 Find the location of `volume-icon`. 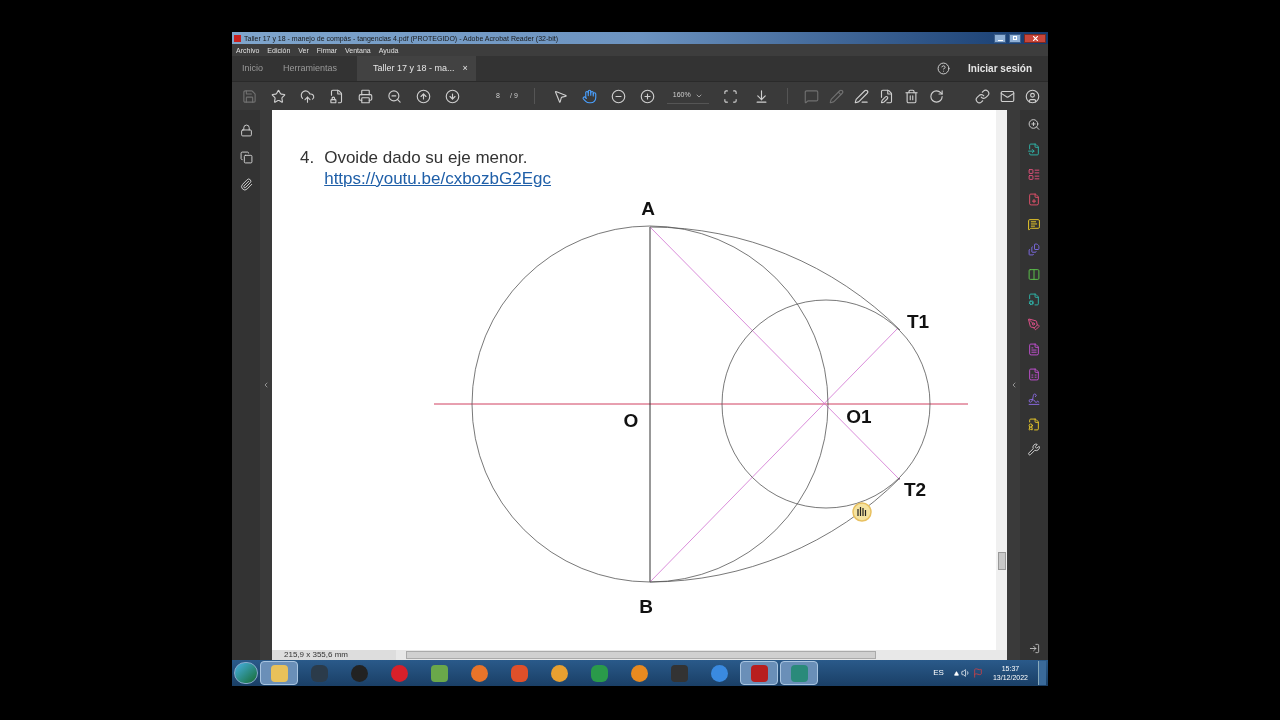

volume-icon is located at coordinates (965, 673).